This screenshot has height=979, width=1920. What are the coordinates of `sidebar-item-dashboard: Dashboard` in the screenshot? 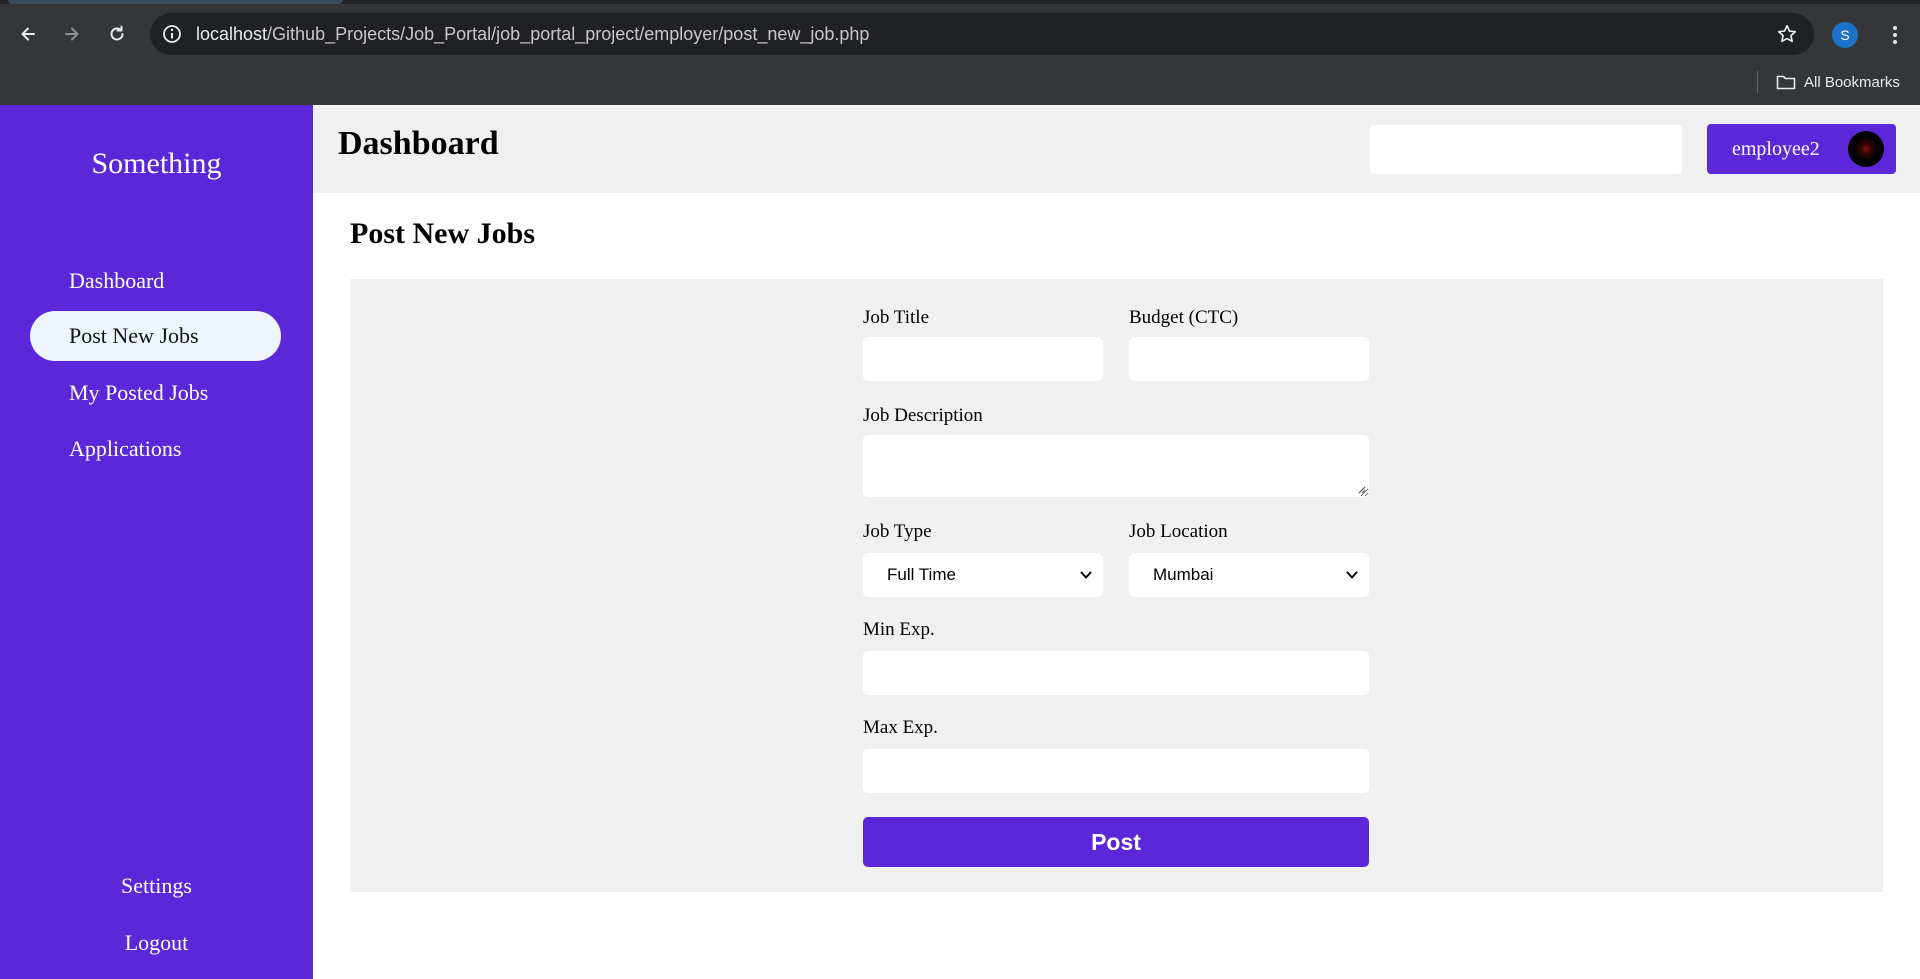 It's located at (155, 281).